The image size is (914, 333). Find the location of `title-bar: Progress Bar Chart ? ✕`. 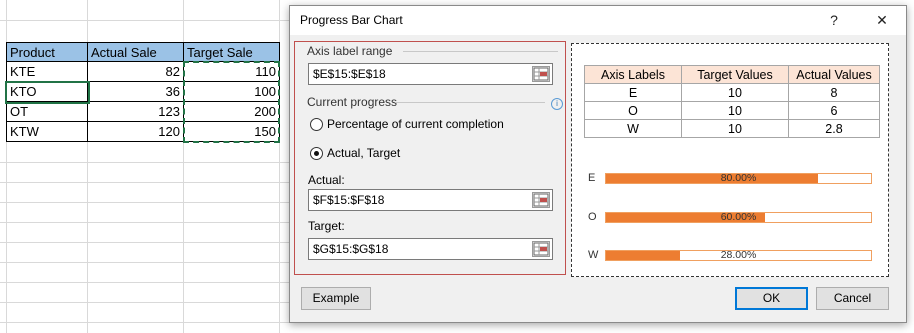

title-bar: Progress Bar Chart ? ✕ is located at coordinates (598, 20).